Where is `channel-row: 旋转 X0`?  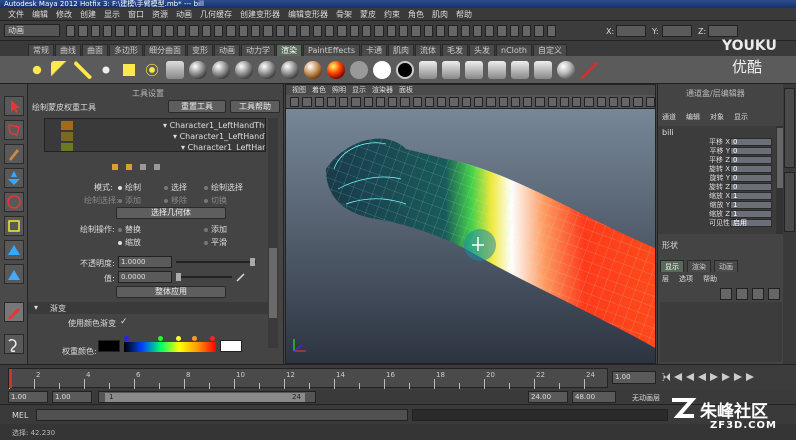
channel-row: 旋转 X0 is located at coordinates (721, 169).